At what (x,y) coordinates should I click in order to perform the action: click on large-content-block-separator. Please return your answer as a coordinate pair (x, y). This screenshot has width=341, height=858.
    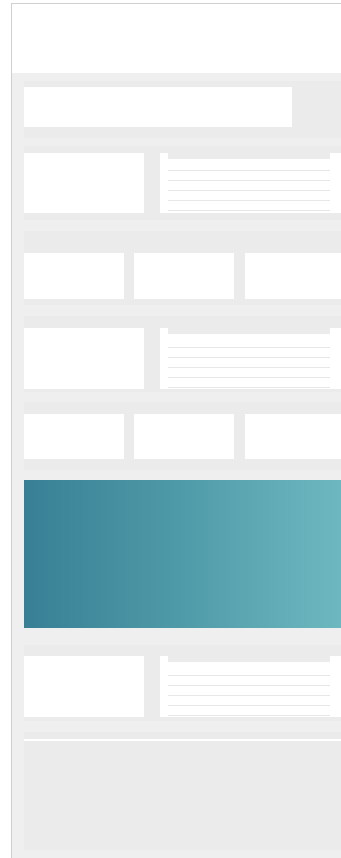
    Looking at the image, I should click on (182, 740).